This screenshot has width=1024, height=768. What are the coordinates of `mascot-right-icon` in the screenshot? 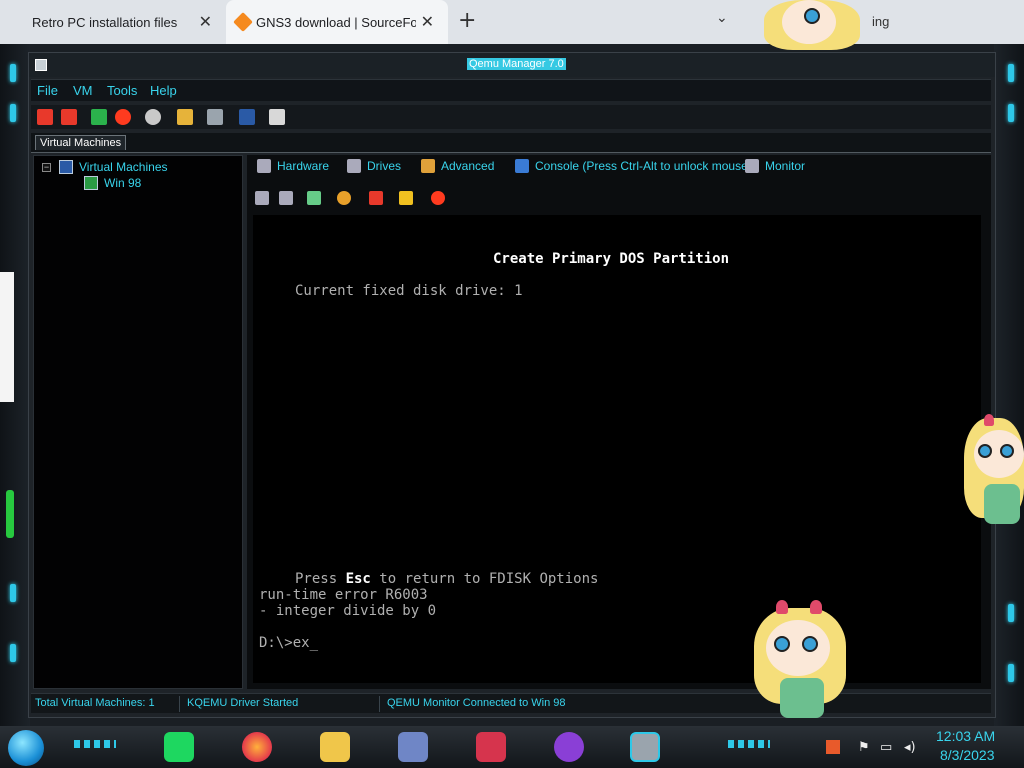 It's located at (994, 468).